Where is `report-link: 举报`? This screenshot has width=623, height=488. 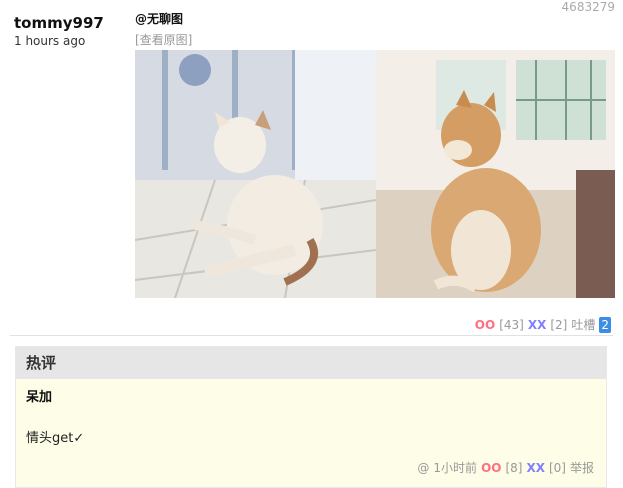
report-link: 举报 is located at coordinates (582, 467).